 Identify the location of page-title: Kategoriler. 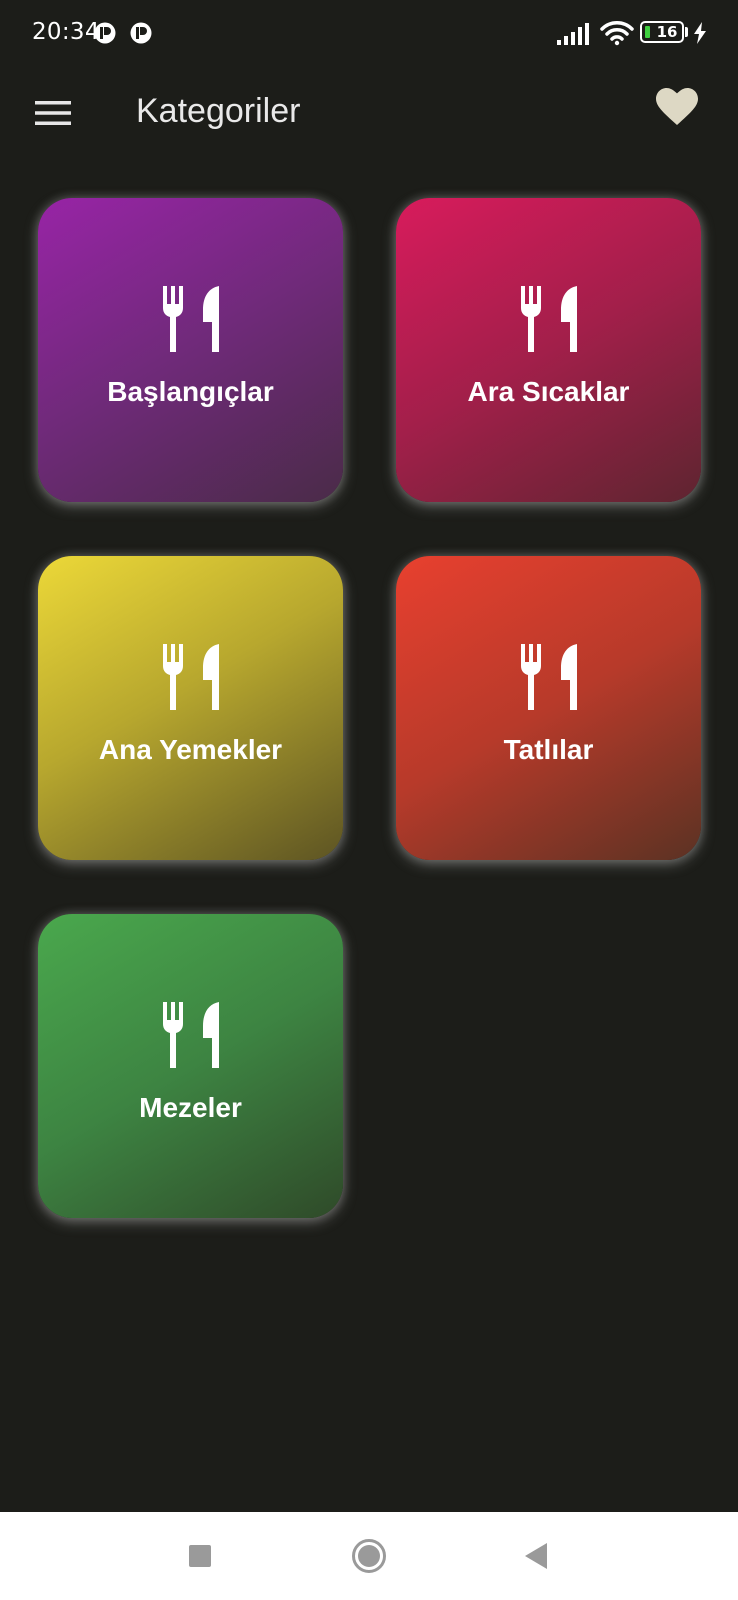
(218, 111).